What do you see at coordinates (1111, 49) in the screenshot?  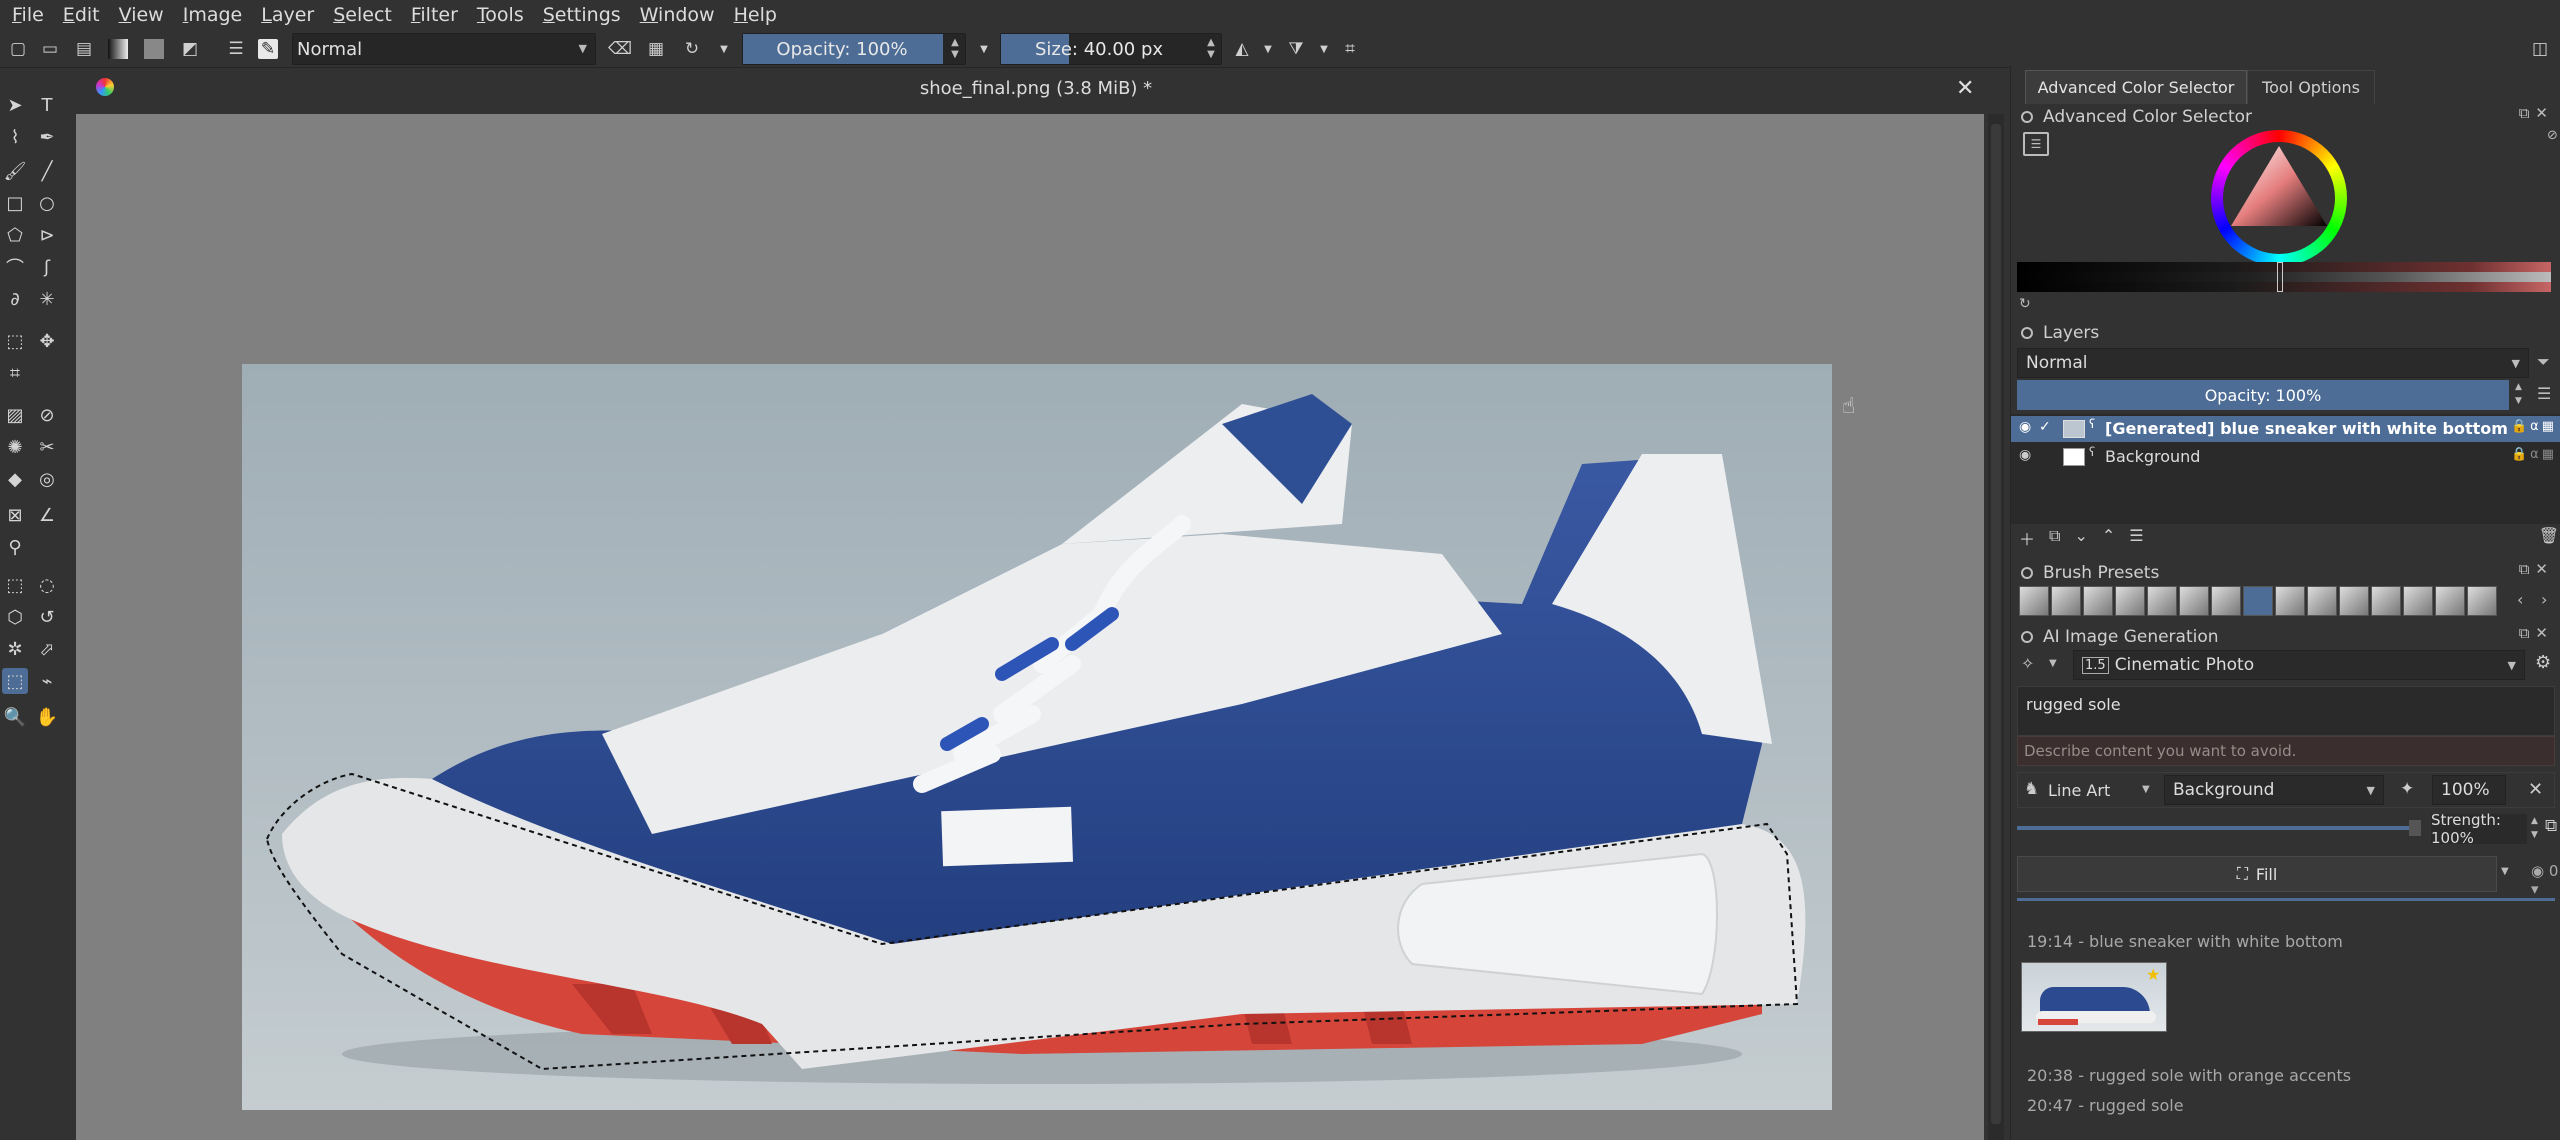 I see `brush-size-slider: Size: 40.00 px ▲ ▼` at bounding box center [1111, 49].